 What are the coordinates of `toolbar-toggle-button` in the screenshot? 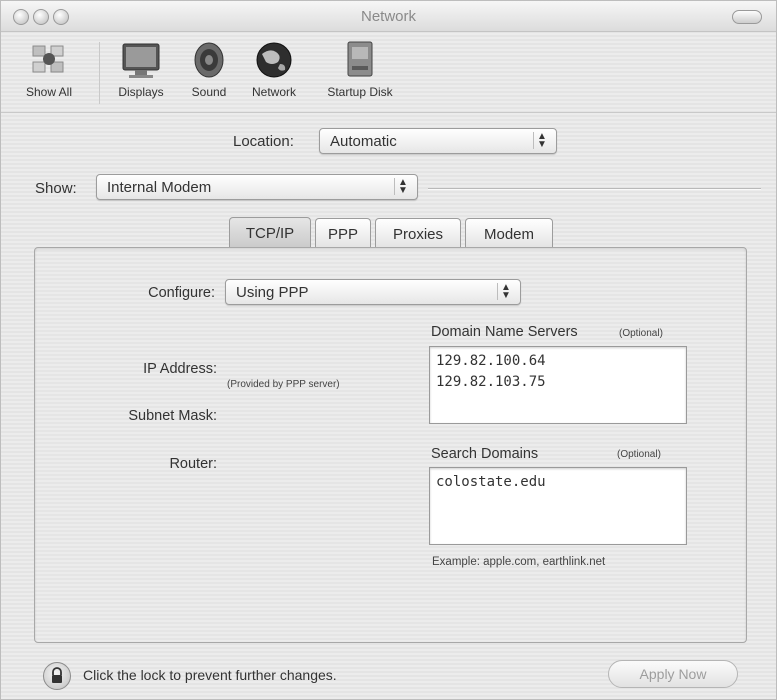 It's located at (747, 17).